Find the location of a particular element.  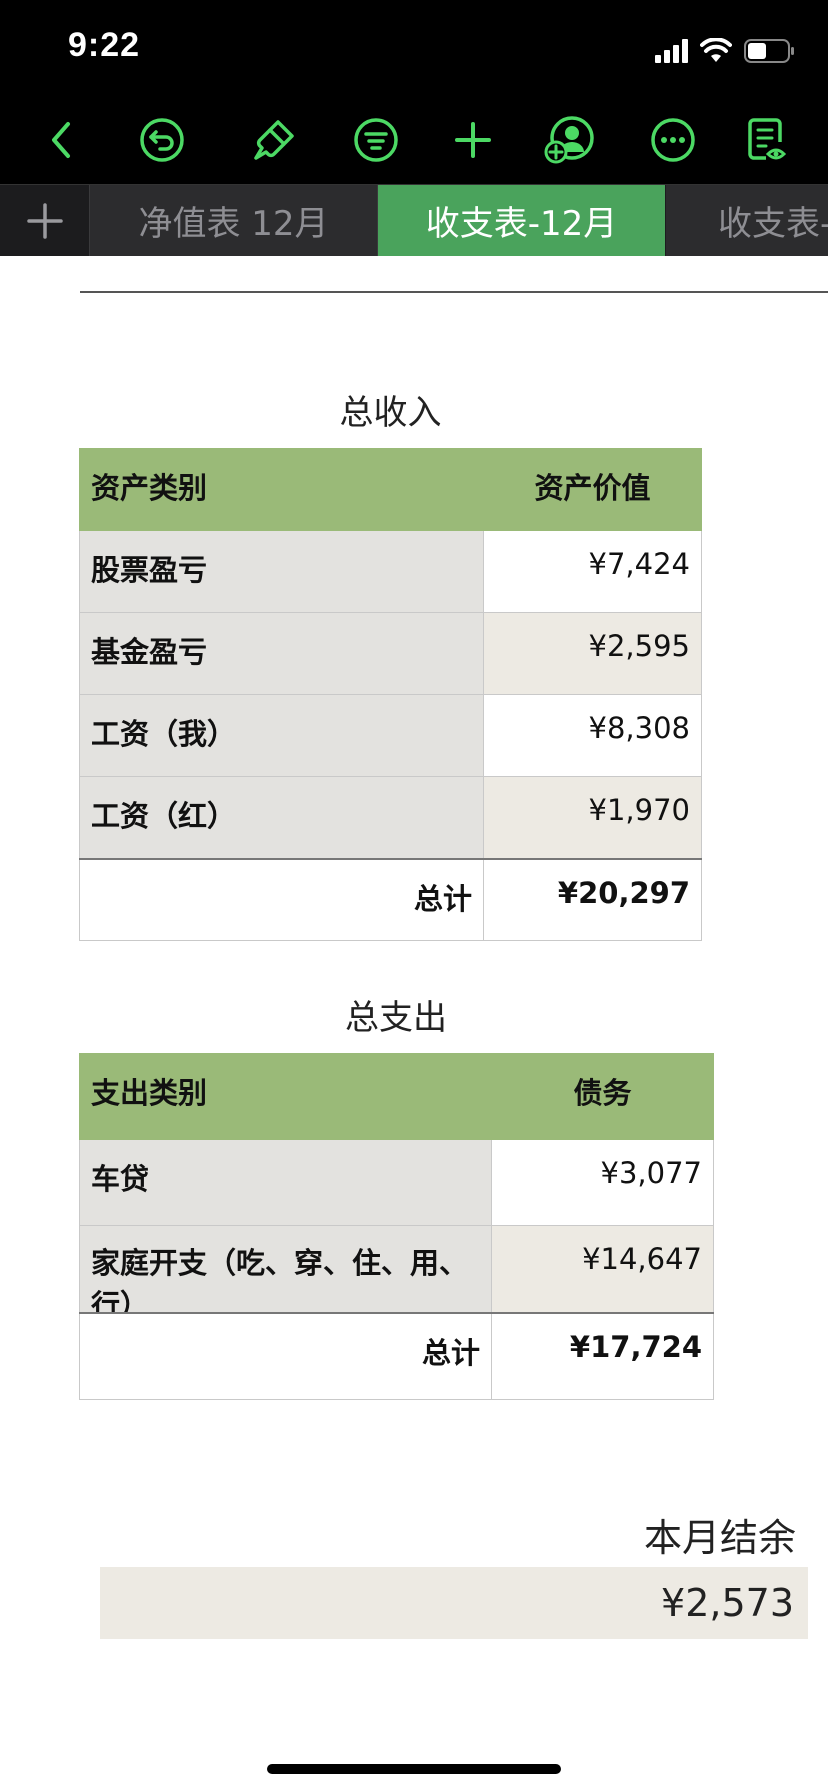

table-header-row: 支出类别 债务 is located at coordinates (396, 1096).